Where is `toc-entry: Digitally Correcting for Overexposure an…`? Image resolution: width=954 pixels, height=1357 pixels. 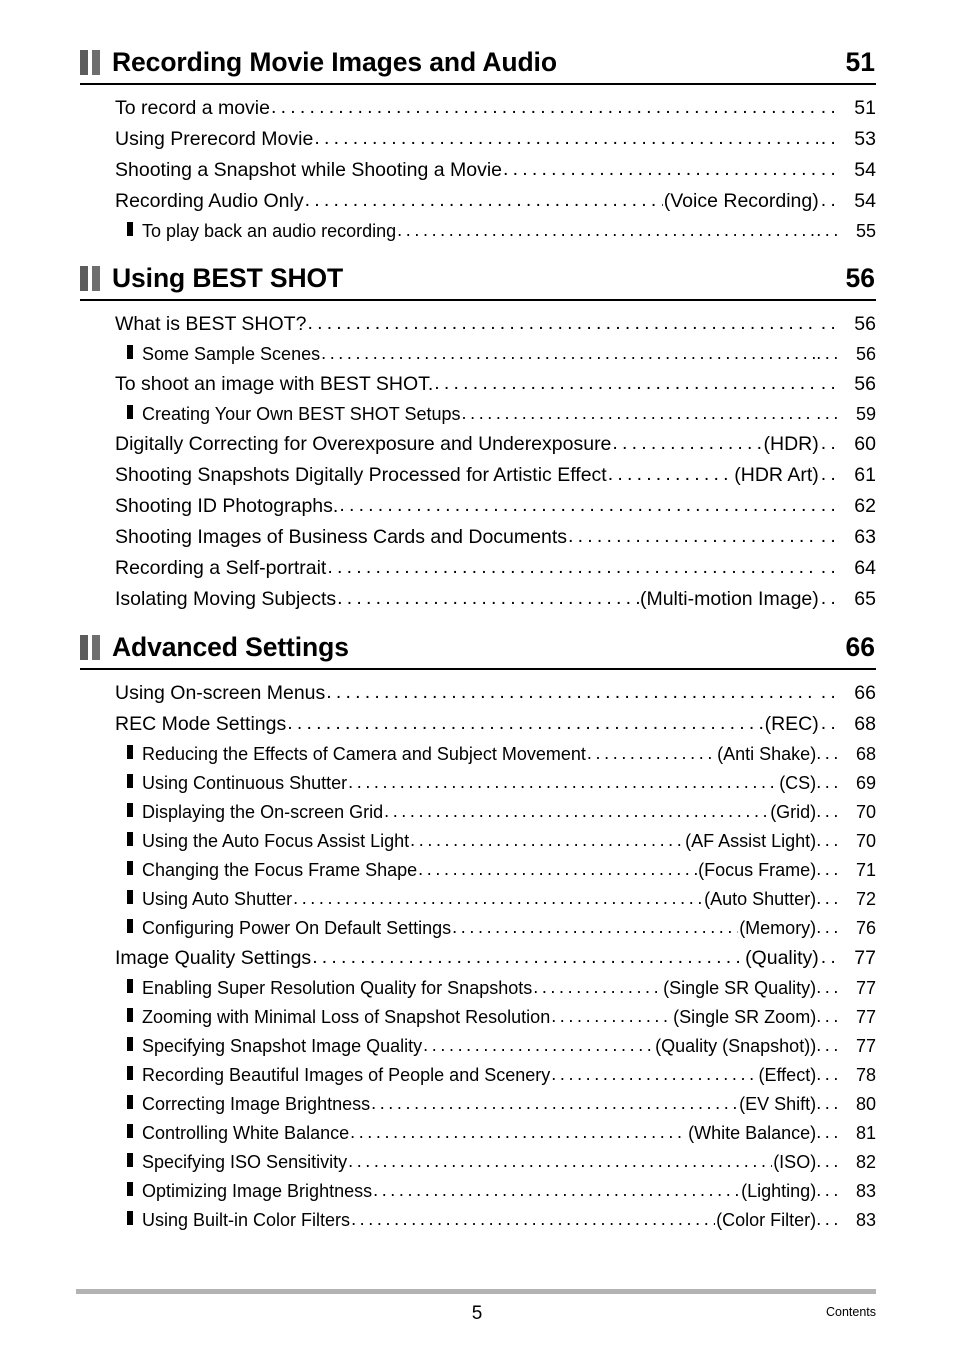 toc-entry: Digitally Correcting for Overexposure an… is located at coordinates (478, 444).